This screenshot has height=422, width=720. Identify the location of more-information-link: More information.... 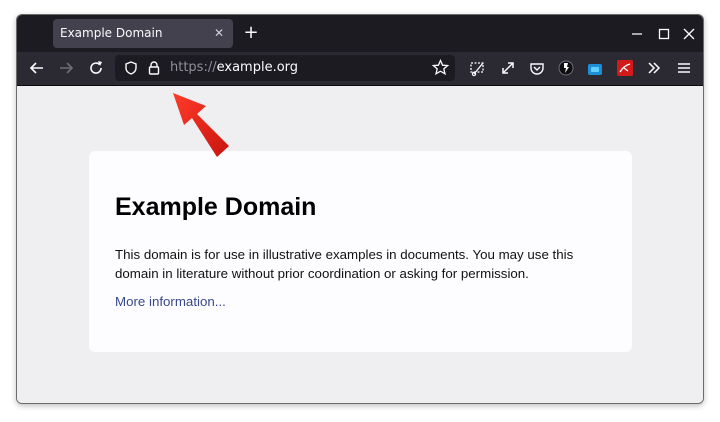
(170, 301).